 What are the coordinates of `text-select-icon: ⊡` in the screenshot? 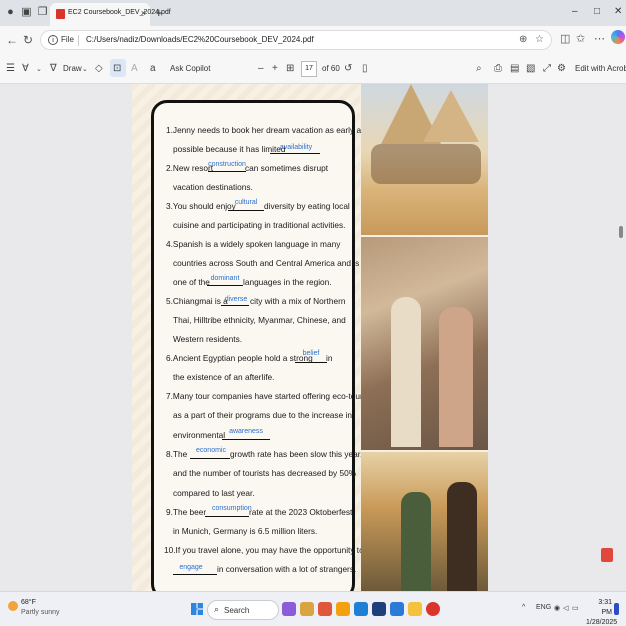 It's located at (117, 68).